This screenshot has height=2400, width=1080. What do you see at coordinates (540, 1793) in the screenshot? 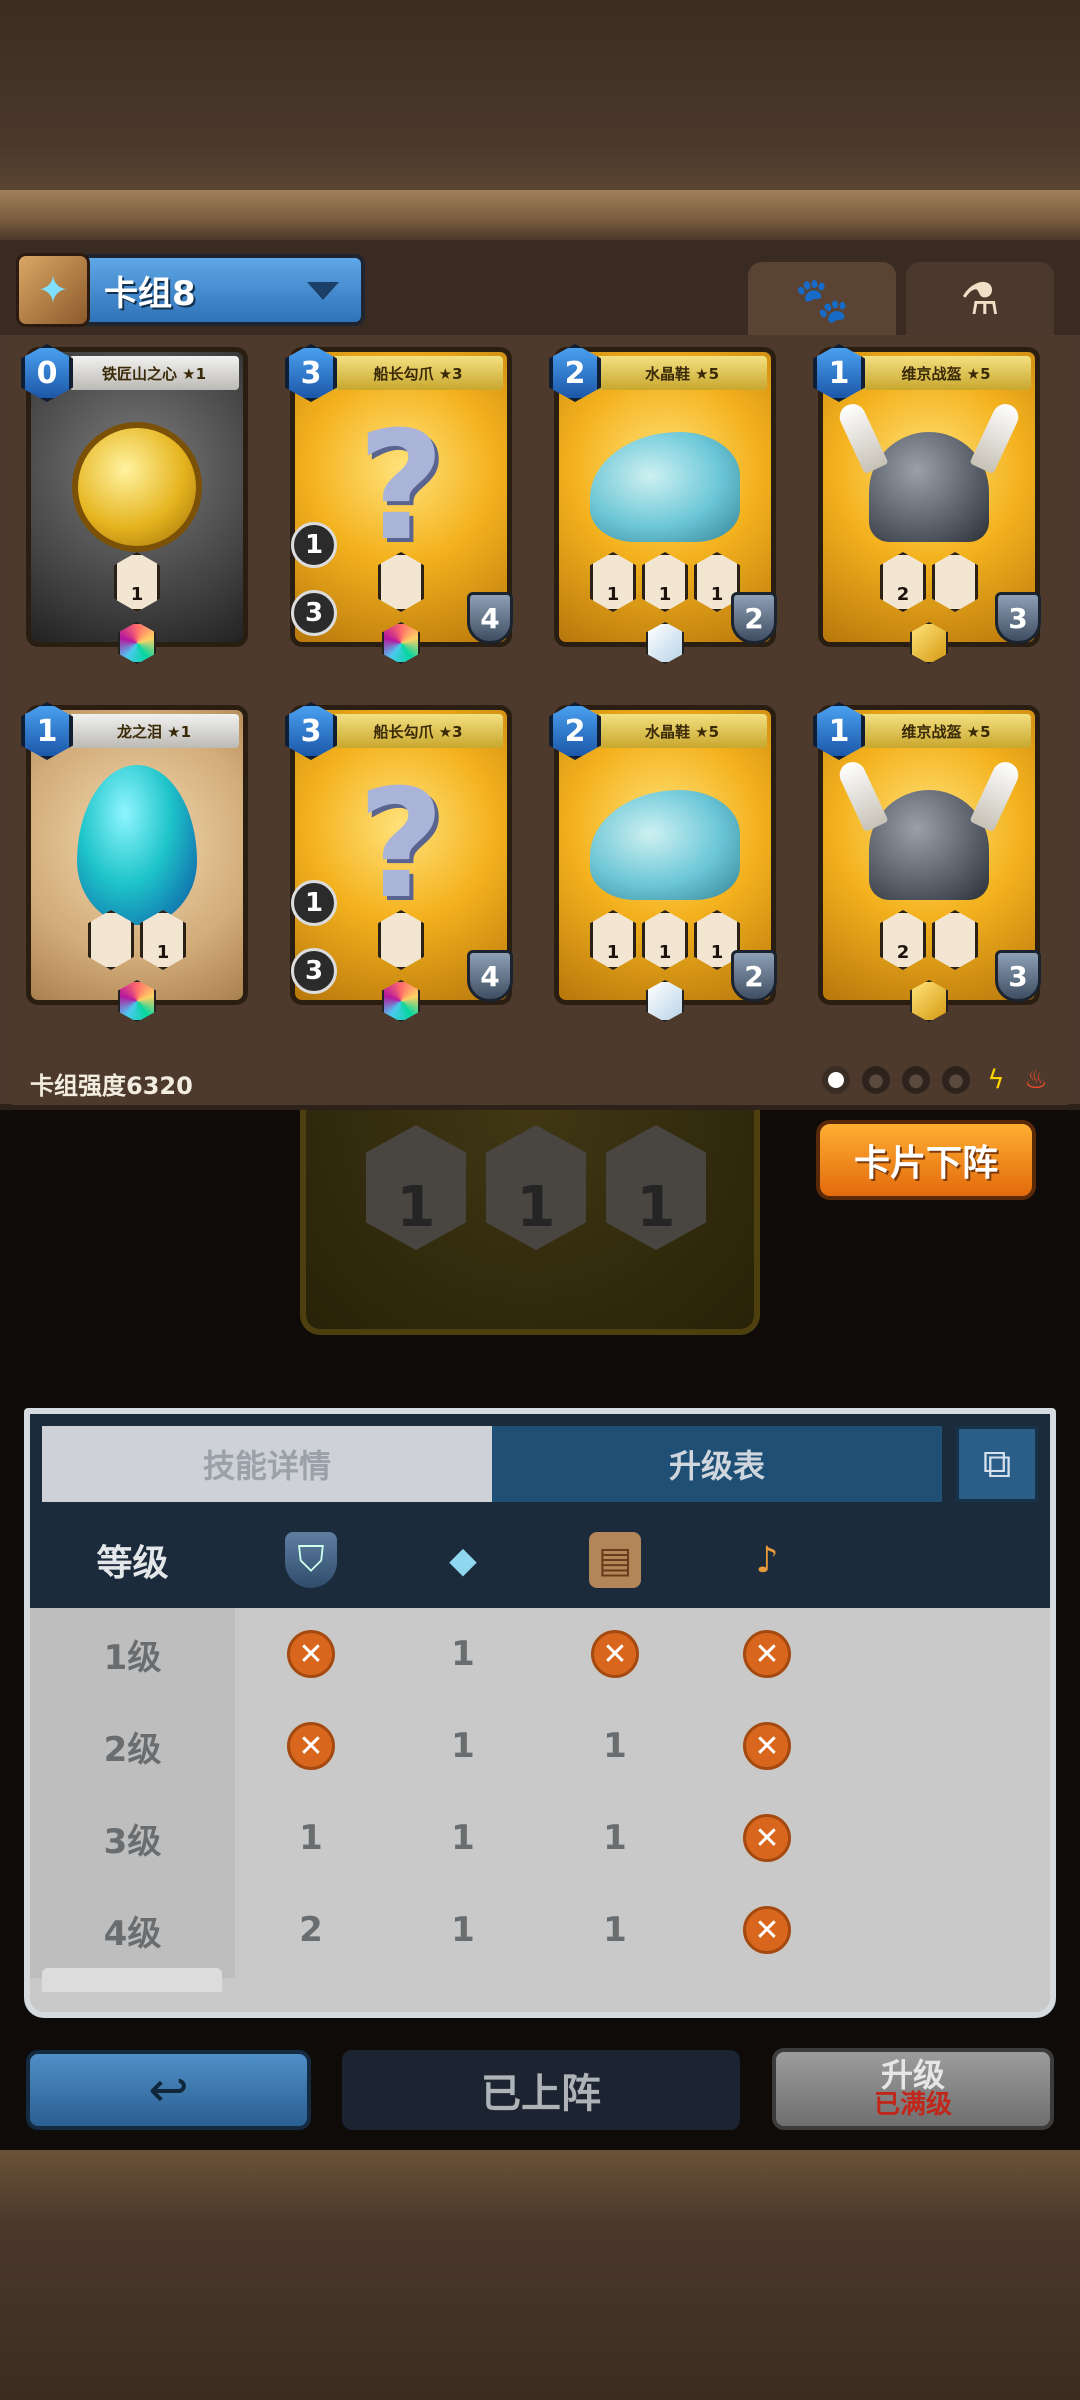
I see `upgrade-table-body: 1级 ✕ 1 ✕ ✕ 2级 ✕ 1 1 ✕ 3级 1 1 1 ✕ 4级 2 1 1 ✕` at bounding box center [540, 1793].